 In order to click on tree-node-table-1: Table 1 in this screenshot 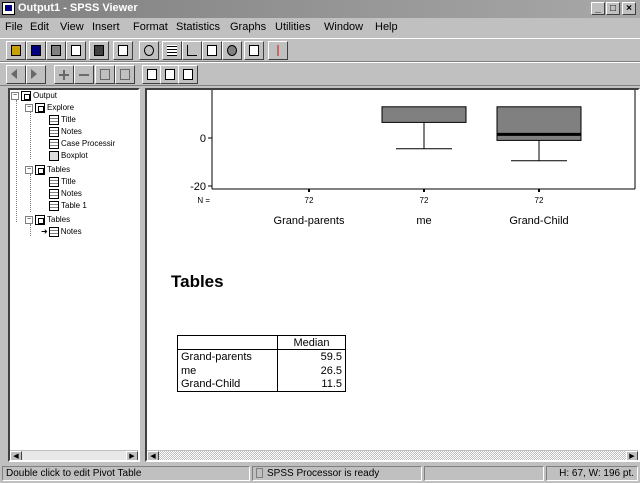, I will do `click(68, 206)`.